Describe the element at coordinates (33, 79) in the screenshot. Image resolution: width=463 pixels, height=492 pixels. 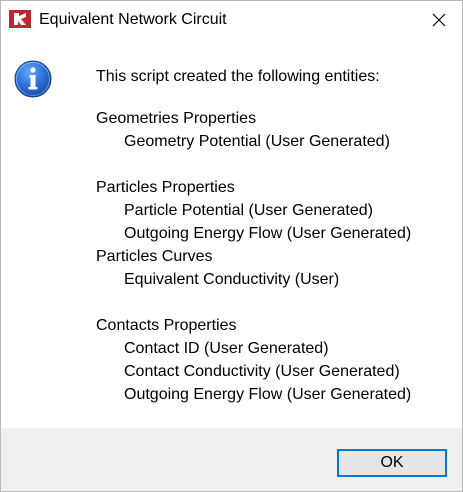
I see `information-icon` at that location.